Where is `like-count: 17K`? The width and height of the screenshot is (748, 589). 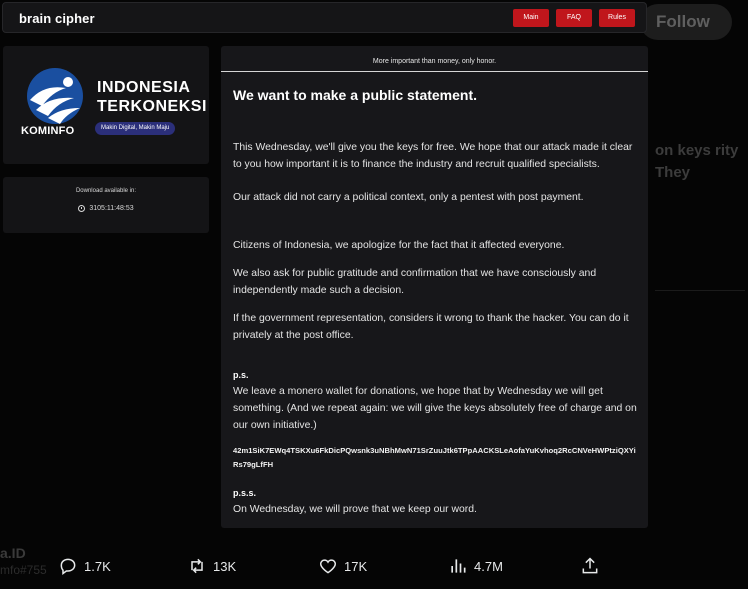 like-count: 17K is located at coordinates (356, 566).